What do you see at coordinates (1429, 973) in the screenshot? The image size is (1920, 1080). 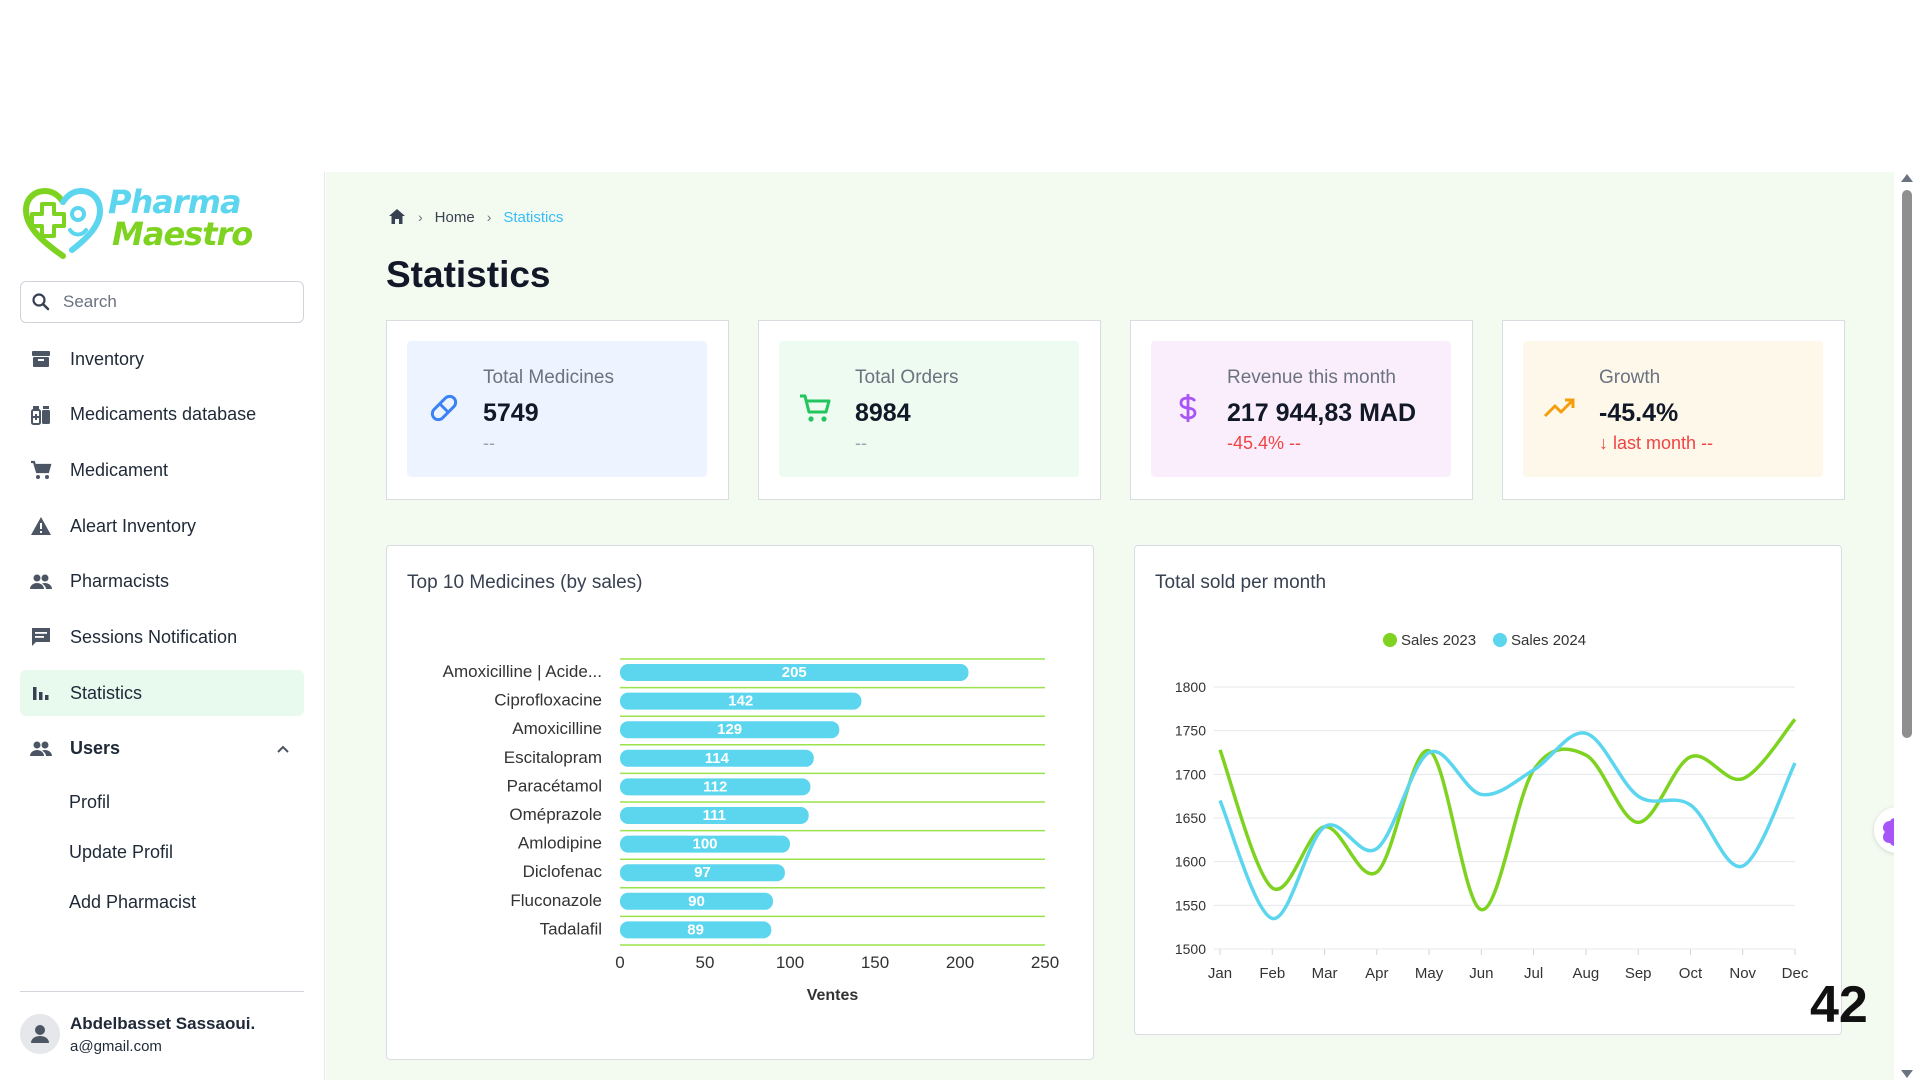 I see `x-tick-label: May` at bounding box center [1429, 973].